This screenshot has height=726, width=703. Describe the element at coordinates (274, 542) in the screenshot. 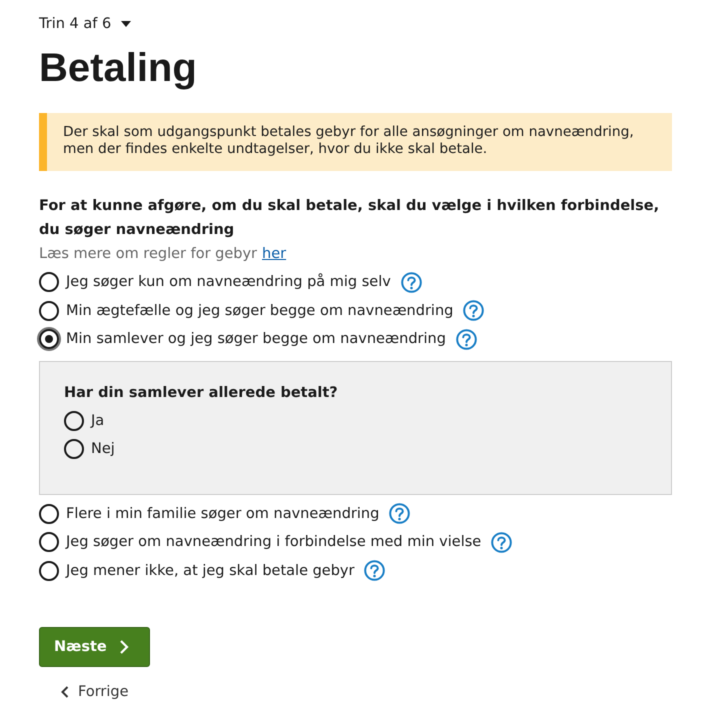

I see `option-label: Jeg søger om navneændring i forbindelse med min vielse` at that location.